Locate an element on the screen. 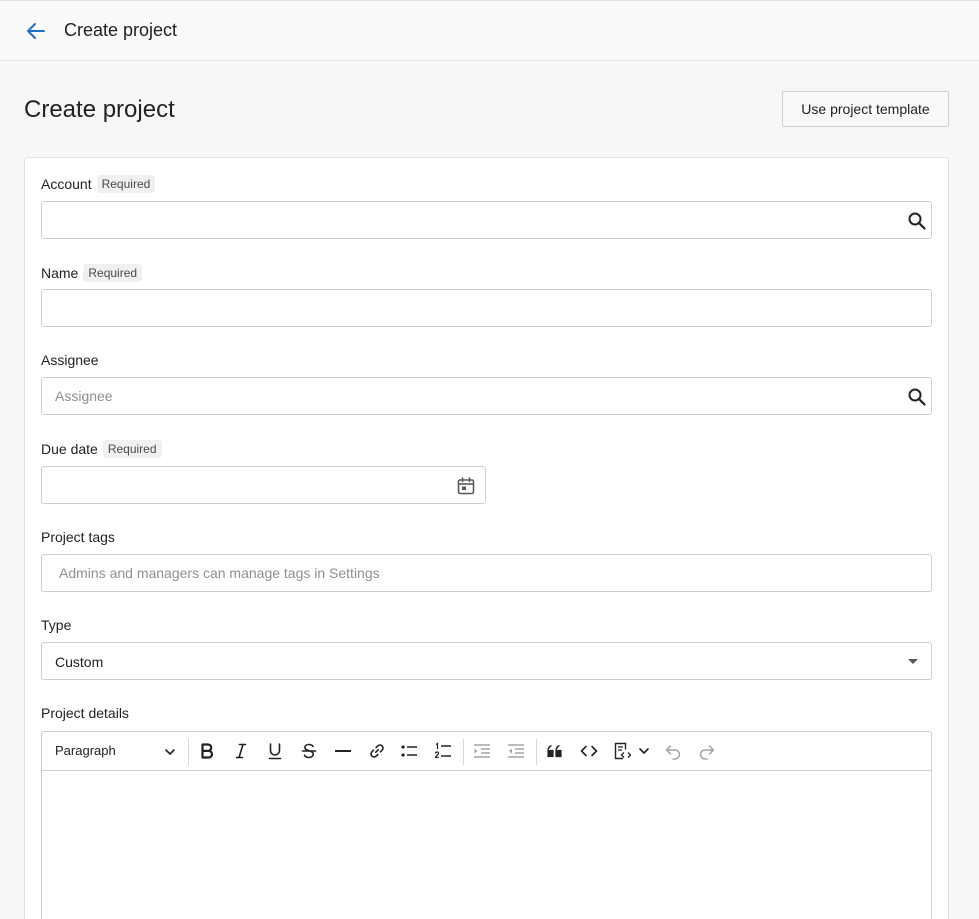  project-tags-field is located at coordinates (486, 573).